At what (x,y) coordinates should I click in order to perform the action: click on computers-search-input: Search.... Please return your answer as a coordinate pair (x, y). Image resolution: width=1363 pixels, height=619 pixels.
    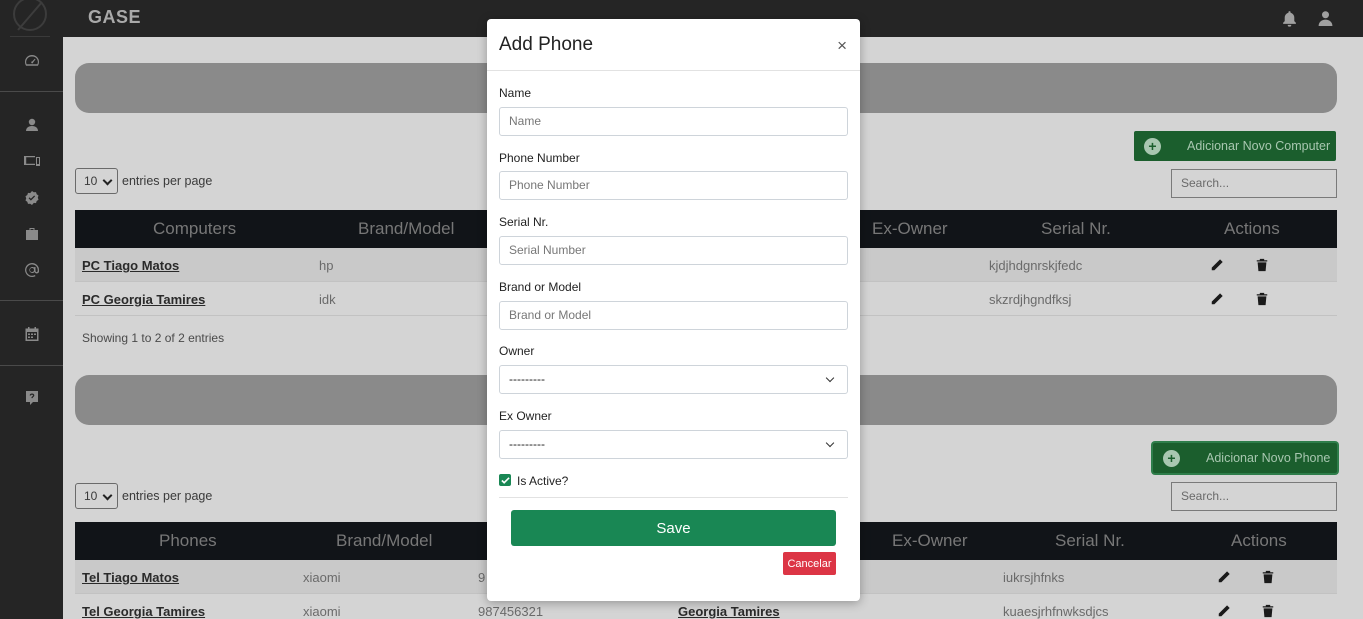
    Looking at the image, I should click on (1254, 183).